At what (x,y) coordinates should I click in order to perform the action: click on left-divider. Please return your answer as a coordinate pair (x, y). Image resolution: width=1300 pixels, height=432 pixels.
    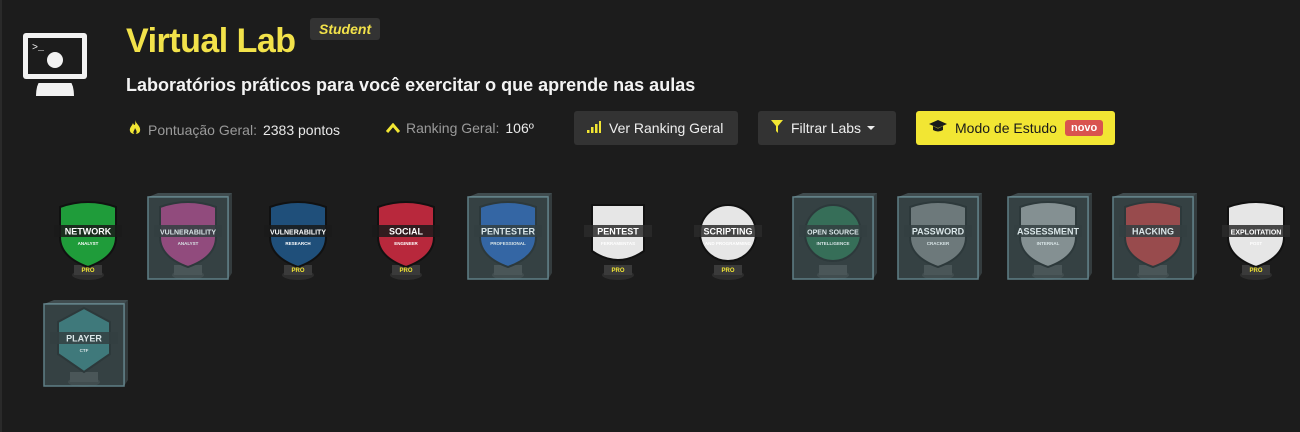
    Looking at the image, I should click on (1, 216).